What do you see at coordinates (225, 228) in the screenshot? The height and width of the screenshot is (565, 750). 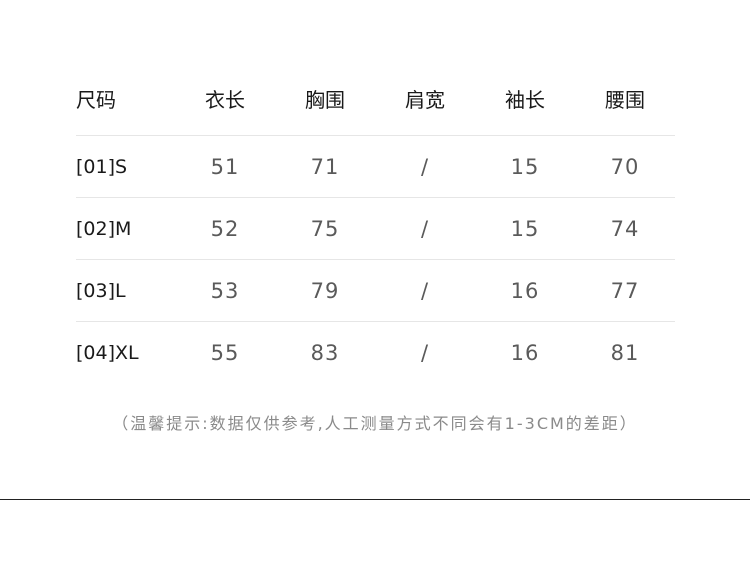 I see `length-value: 52` at bounding box center [225, 228].